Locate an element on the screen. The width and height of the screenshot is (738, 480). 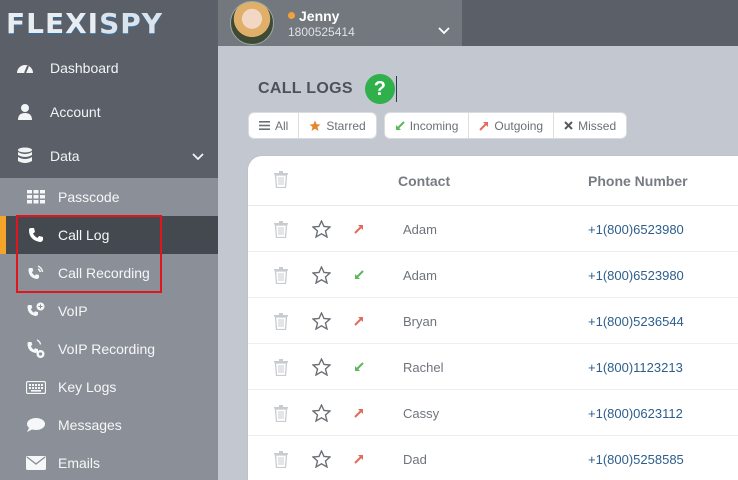
nav-item-account: Account is located at coordinates (109, 112).